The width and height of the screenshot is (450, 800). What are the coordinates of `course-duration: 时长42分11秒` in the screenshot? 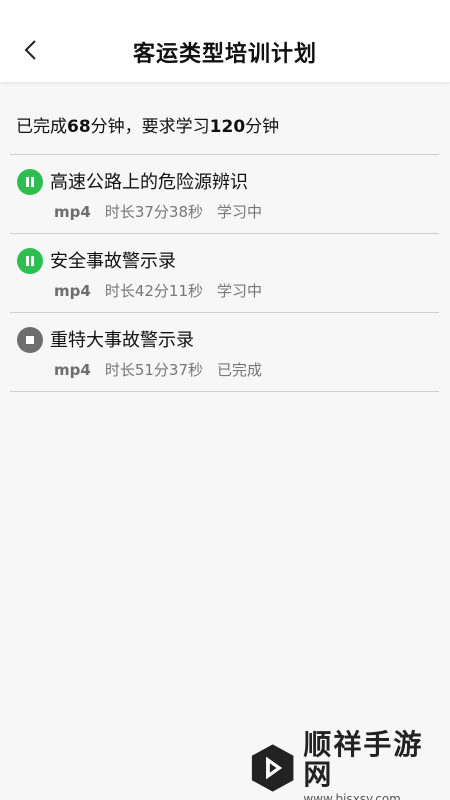 It's located at (153, 291).